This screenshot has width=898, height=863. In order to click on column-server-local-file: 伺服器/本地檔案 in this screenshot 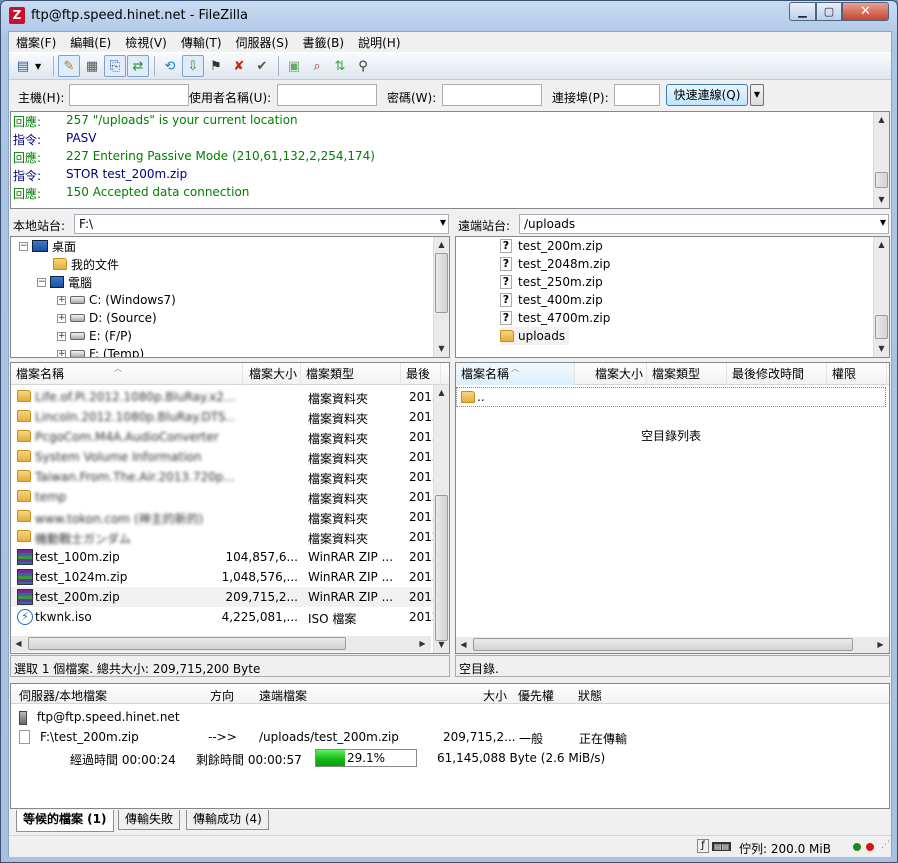, I will do `click(63, 695)`.